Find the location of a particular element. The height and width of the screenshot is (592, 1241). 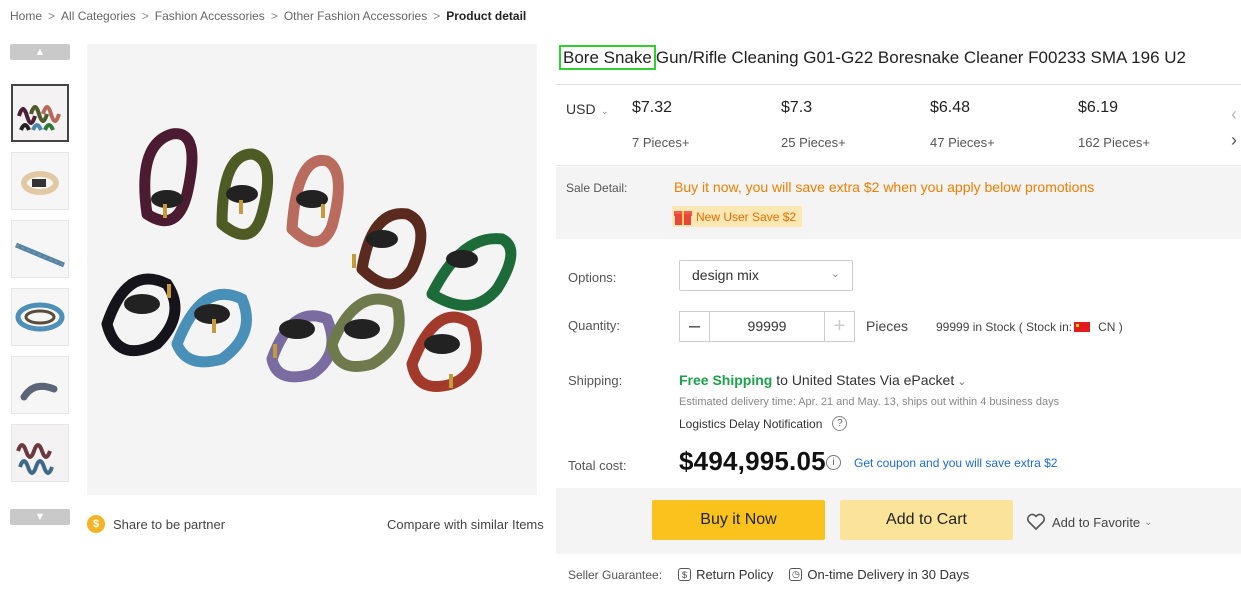

breadcrumb-all-categories: All Categories is located at coordinates (98, 16).